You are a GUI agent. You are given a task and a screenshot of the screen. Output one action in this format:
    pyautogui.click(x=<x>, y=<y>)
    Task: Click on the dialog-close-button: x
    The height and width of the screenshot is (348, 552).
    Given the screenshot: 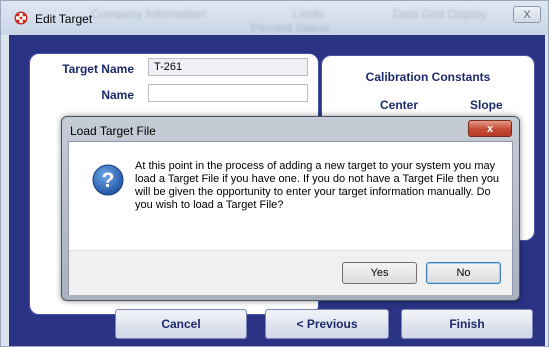 What is the action you would take?
    pyautogui.click(x=490, y=128)
    